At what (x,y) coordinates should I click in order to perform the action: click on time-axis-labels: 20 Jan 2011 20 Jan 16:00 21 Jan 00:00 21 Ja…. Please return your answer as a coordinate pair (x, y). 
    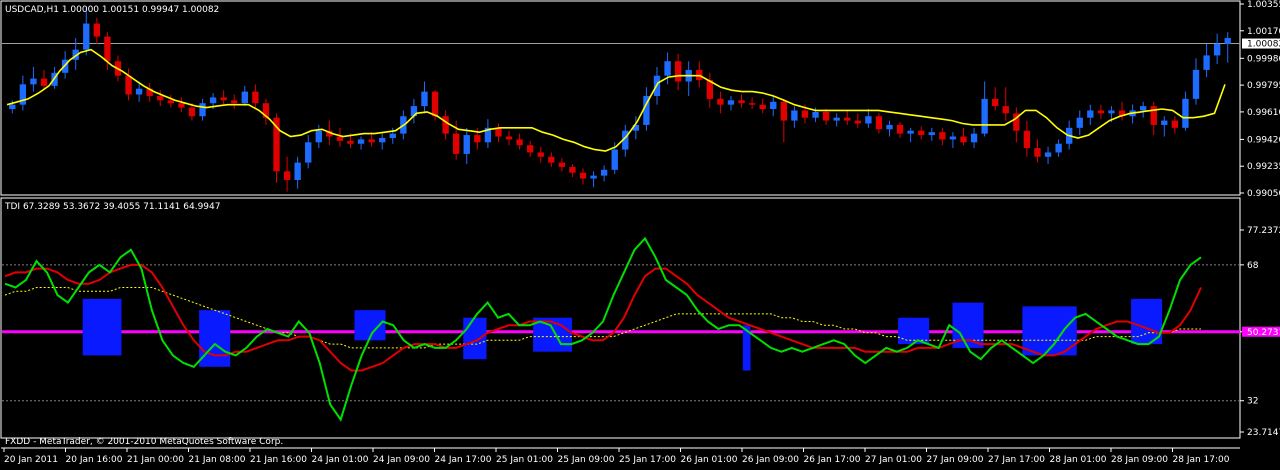
    Looking at the image, I should click on (616, 456).